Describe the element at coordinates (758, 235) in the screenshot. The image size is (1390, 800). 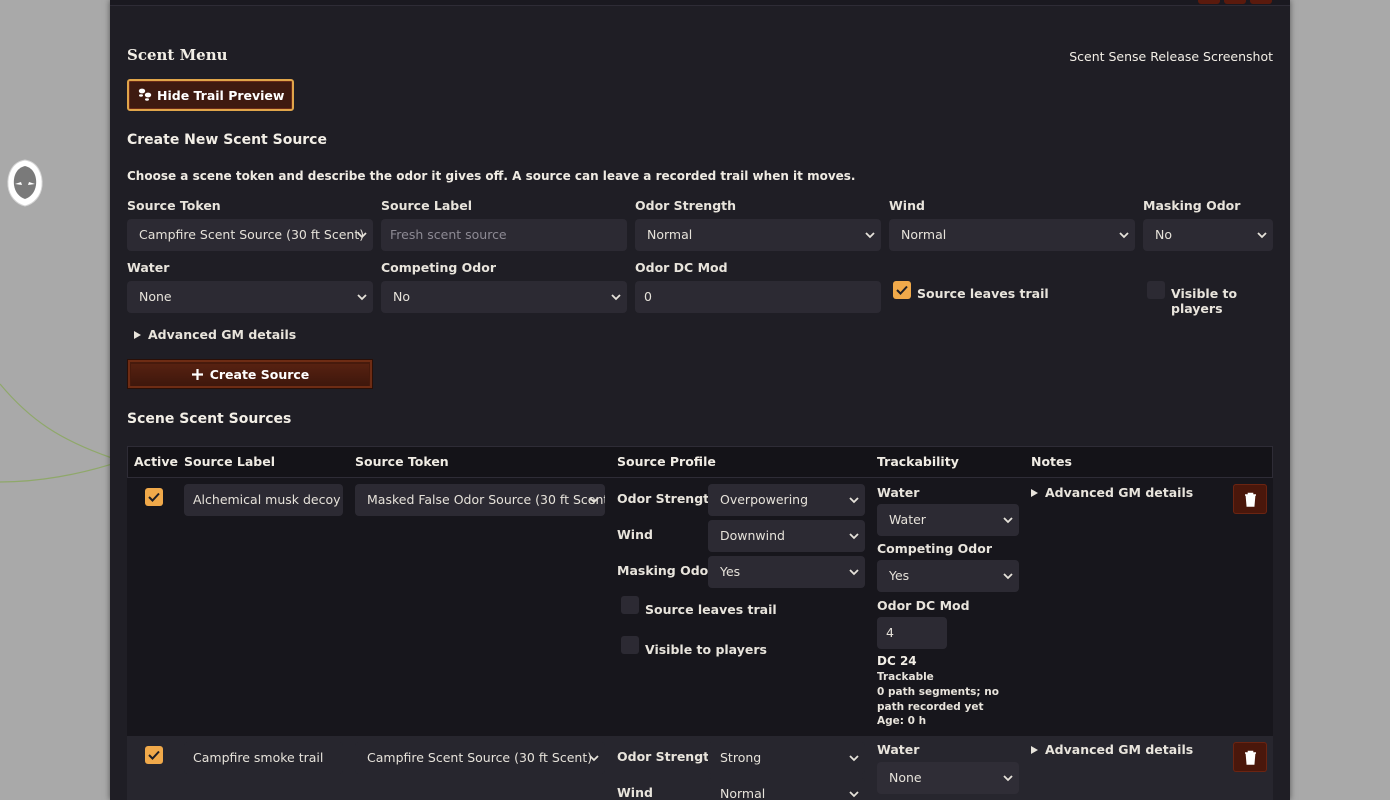
I see `odor-strength-select: Normal` at that location.